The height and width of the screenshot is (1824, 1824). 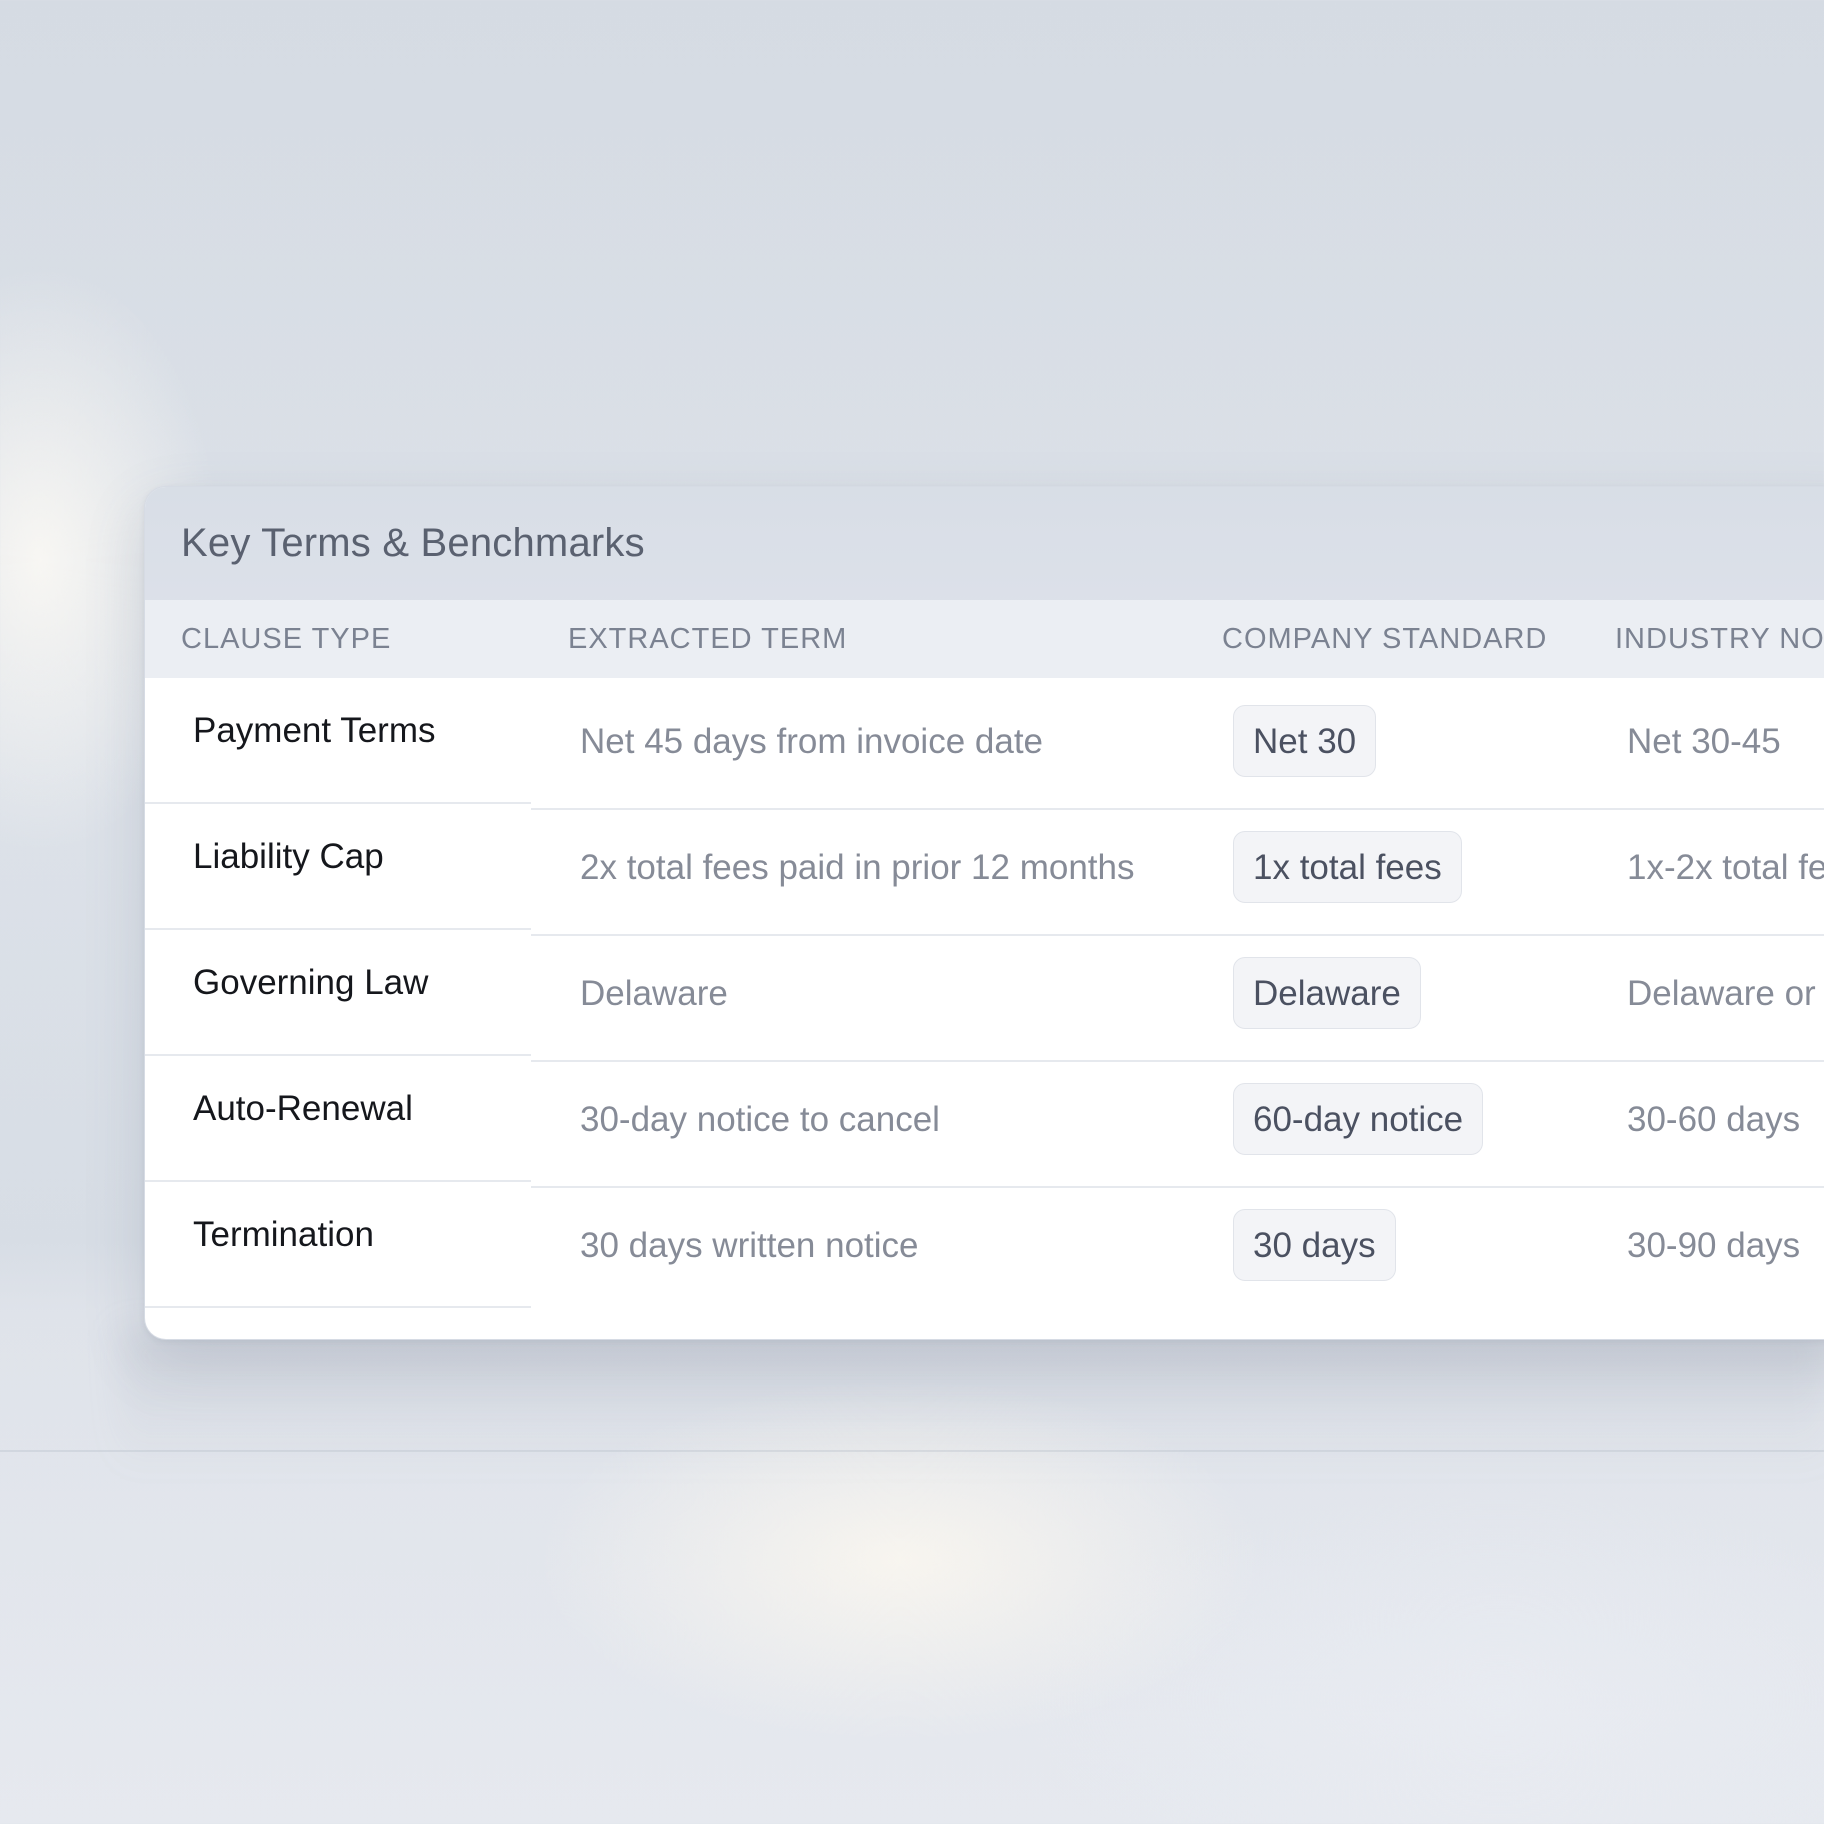 I want to click on company-standard-badge: 1x total fees, so click(x=1347, y=867).